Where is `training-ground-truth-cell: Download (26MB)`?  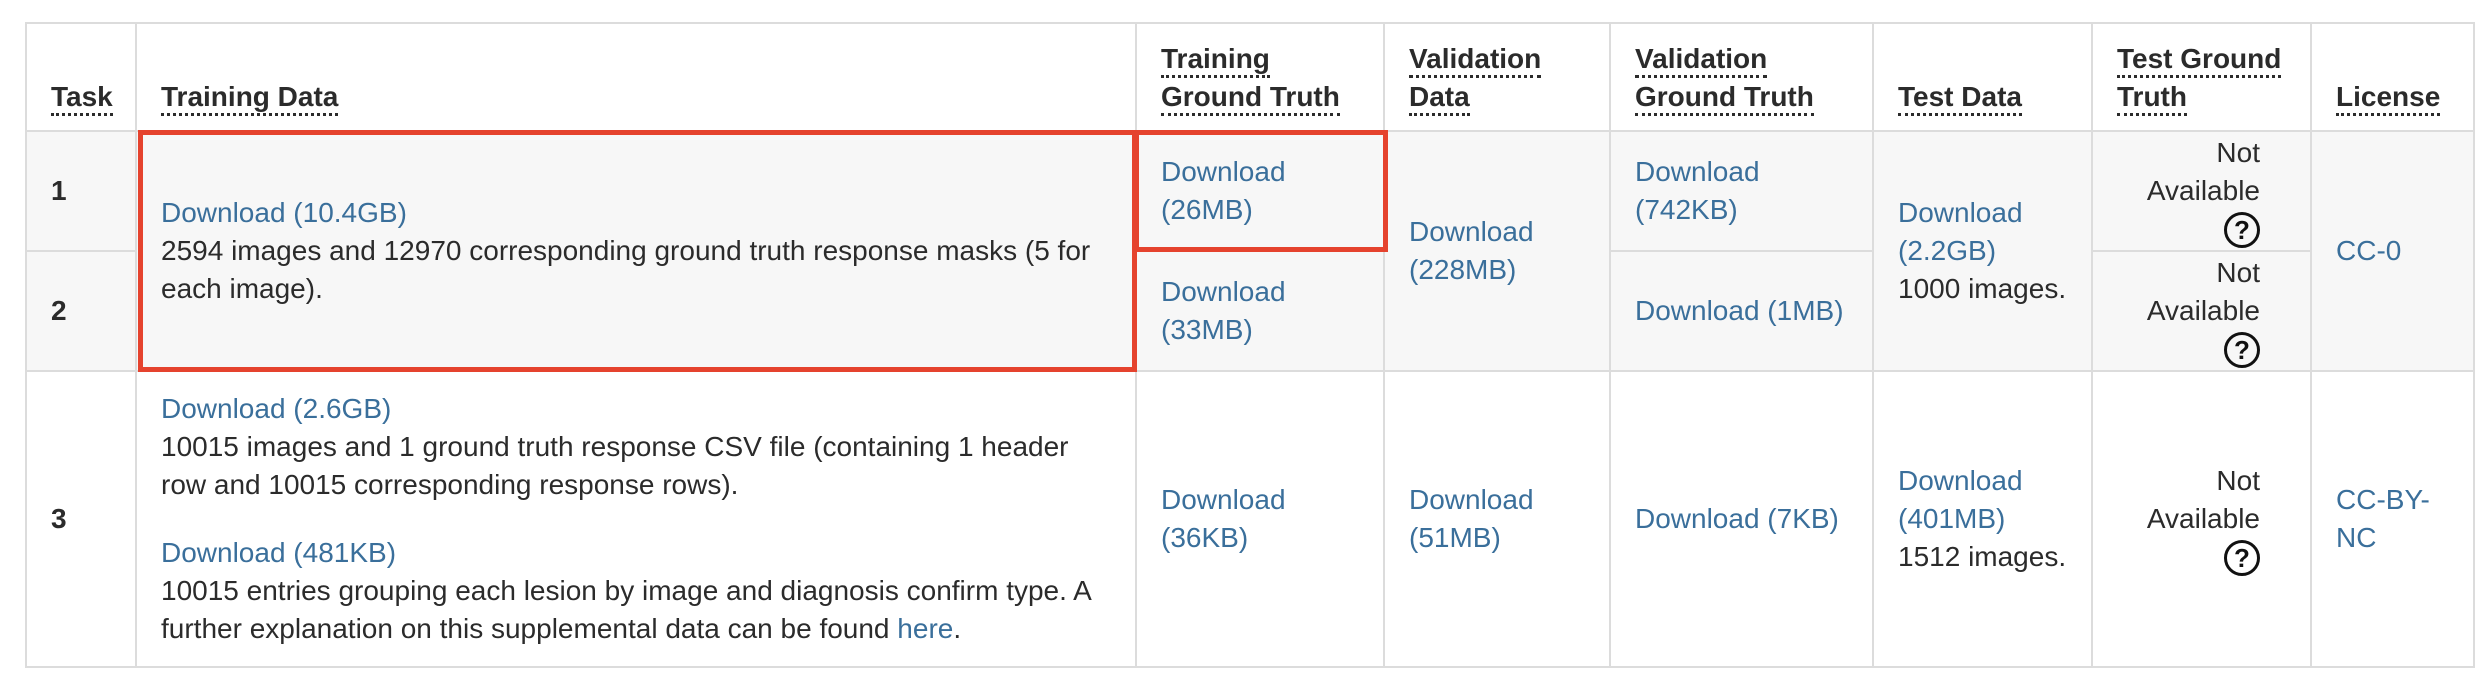 training-ground-truth-cell: Download (26MB) is located at coordinates (1260, 191).